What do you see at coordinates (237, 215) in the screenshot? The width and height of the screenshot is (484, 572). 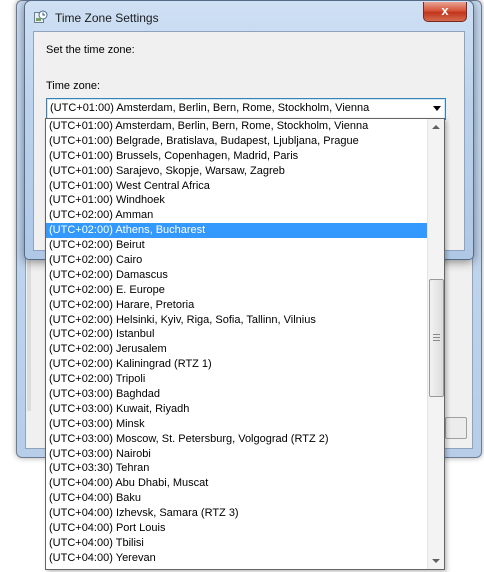 I see `time-zone-option: (UTC+02:00) Amman` at bounding box center [237, 215].